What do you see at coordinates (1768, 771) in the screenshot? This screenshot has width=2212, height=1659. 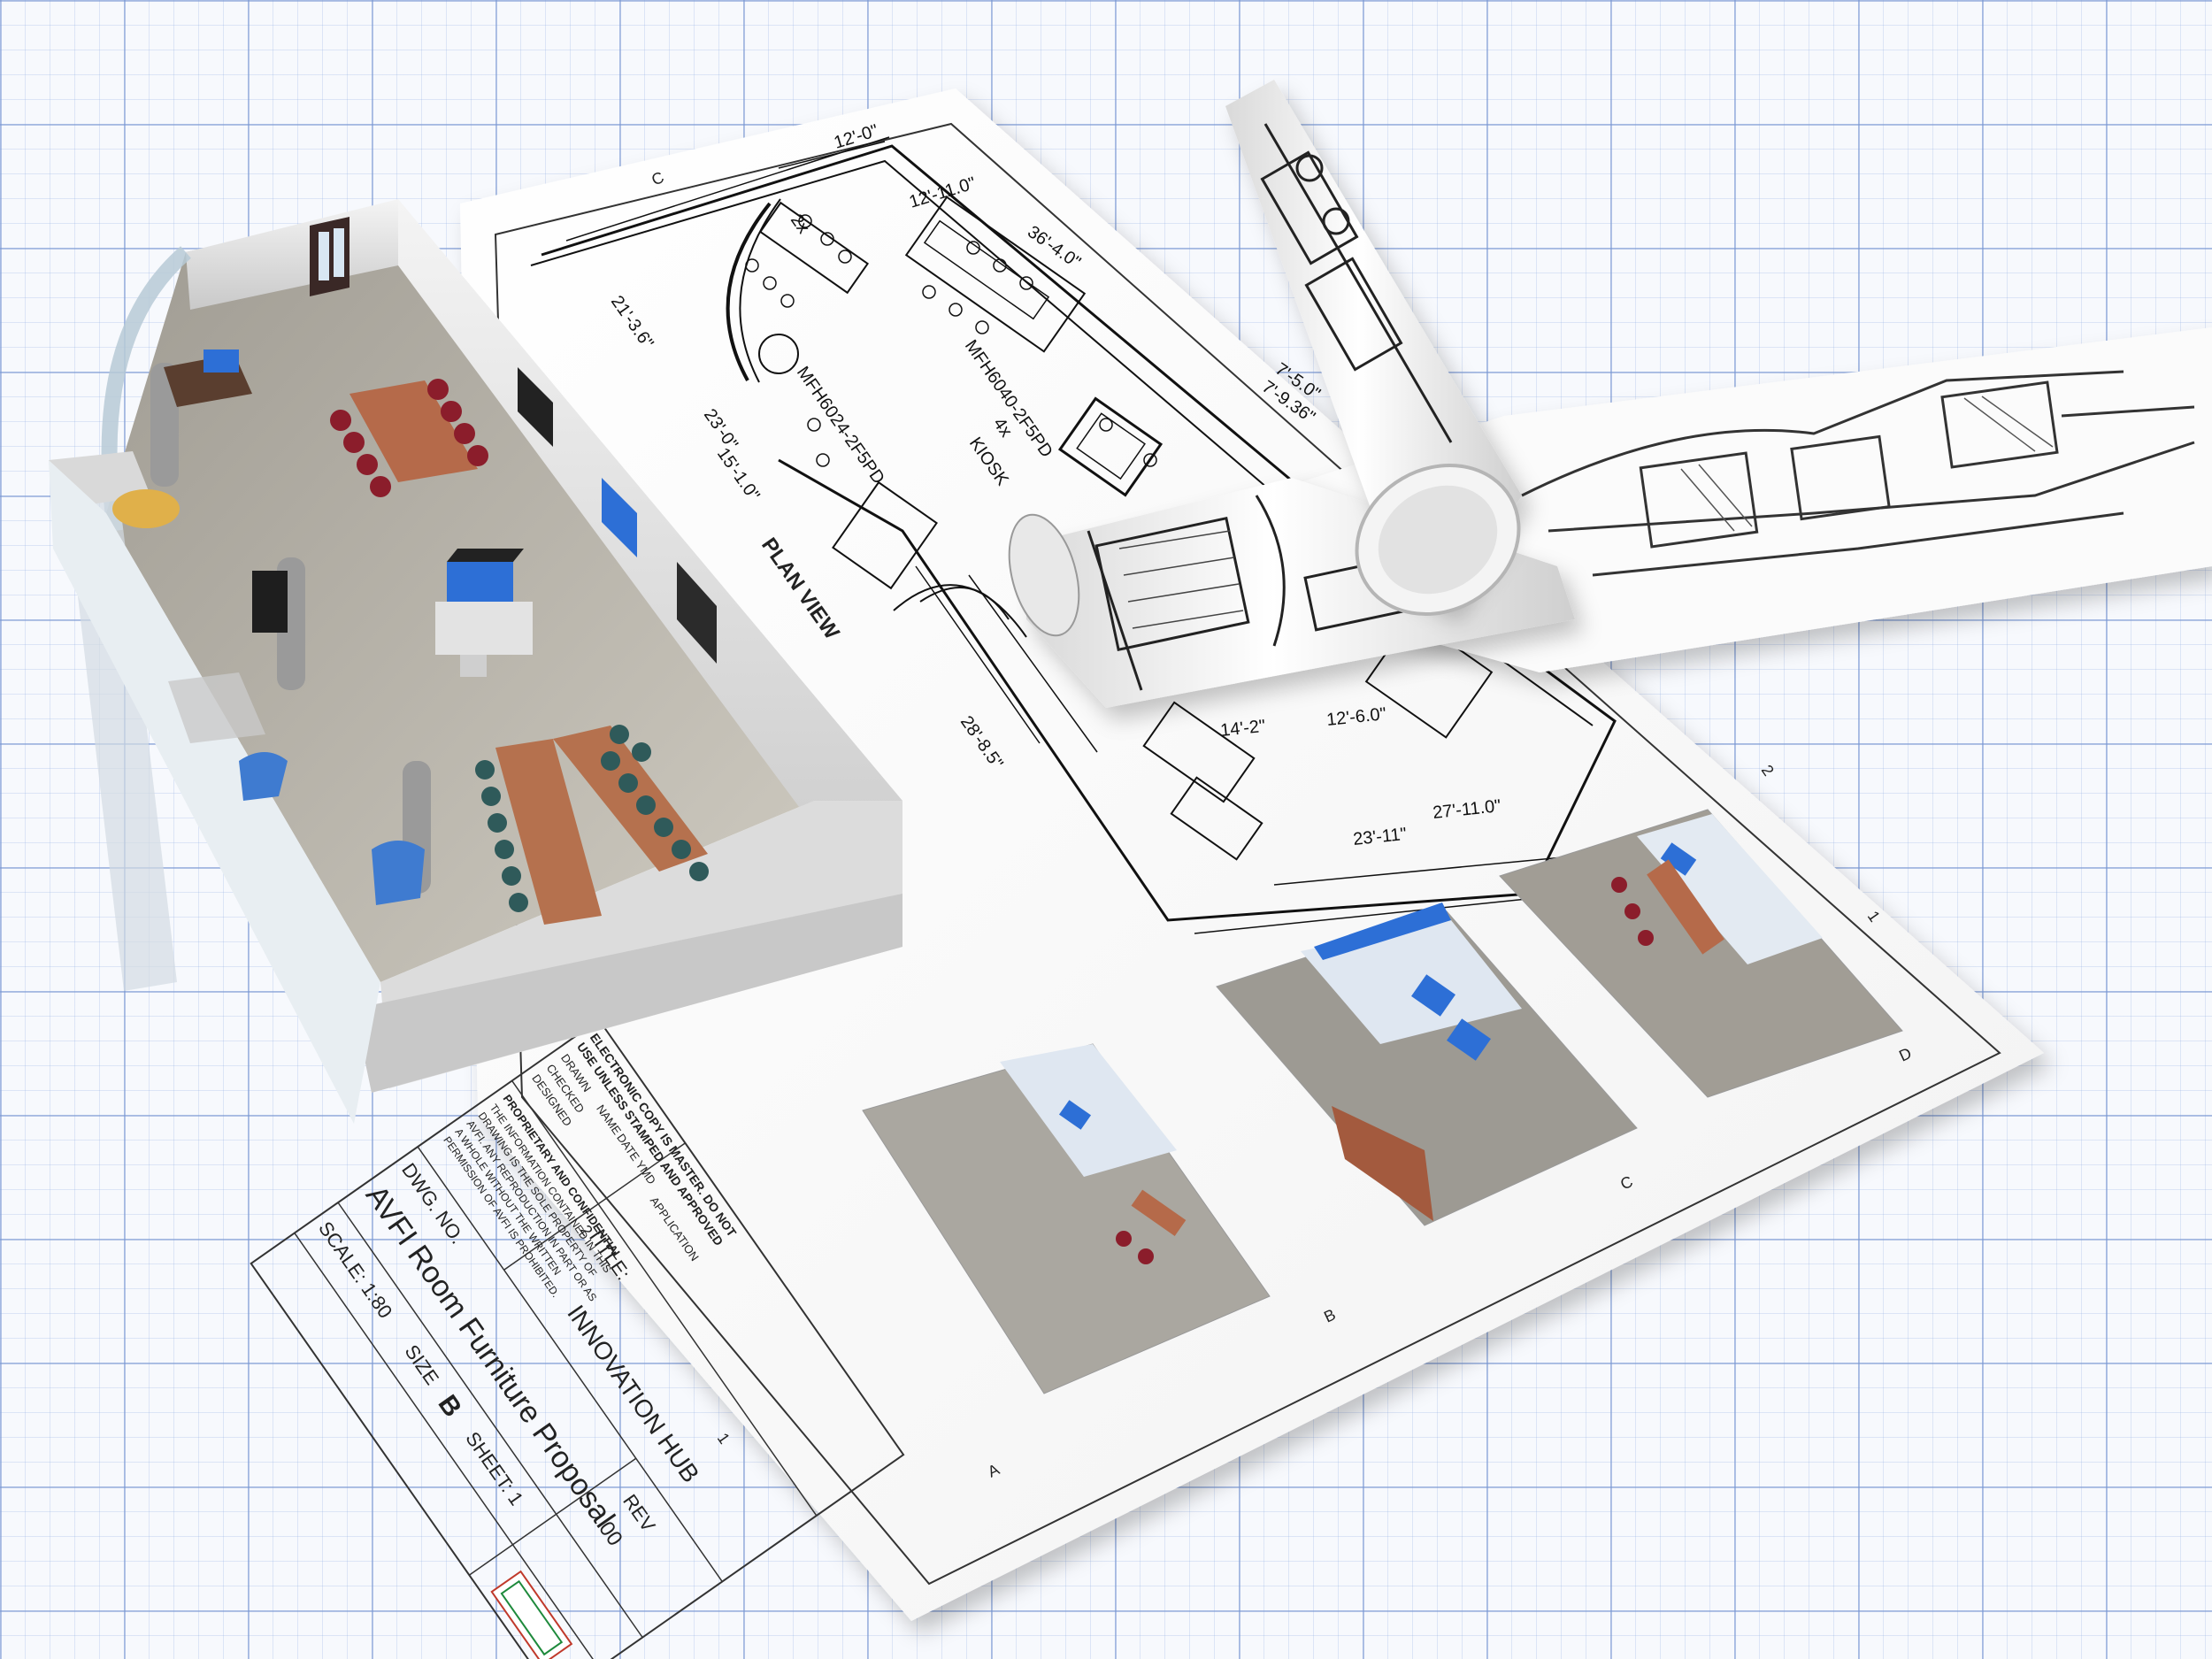 I see `zone-number: 2` at bounding box center [1768, 771].